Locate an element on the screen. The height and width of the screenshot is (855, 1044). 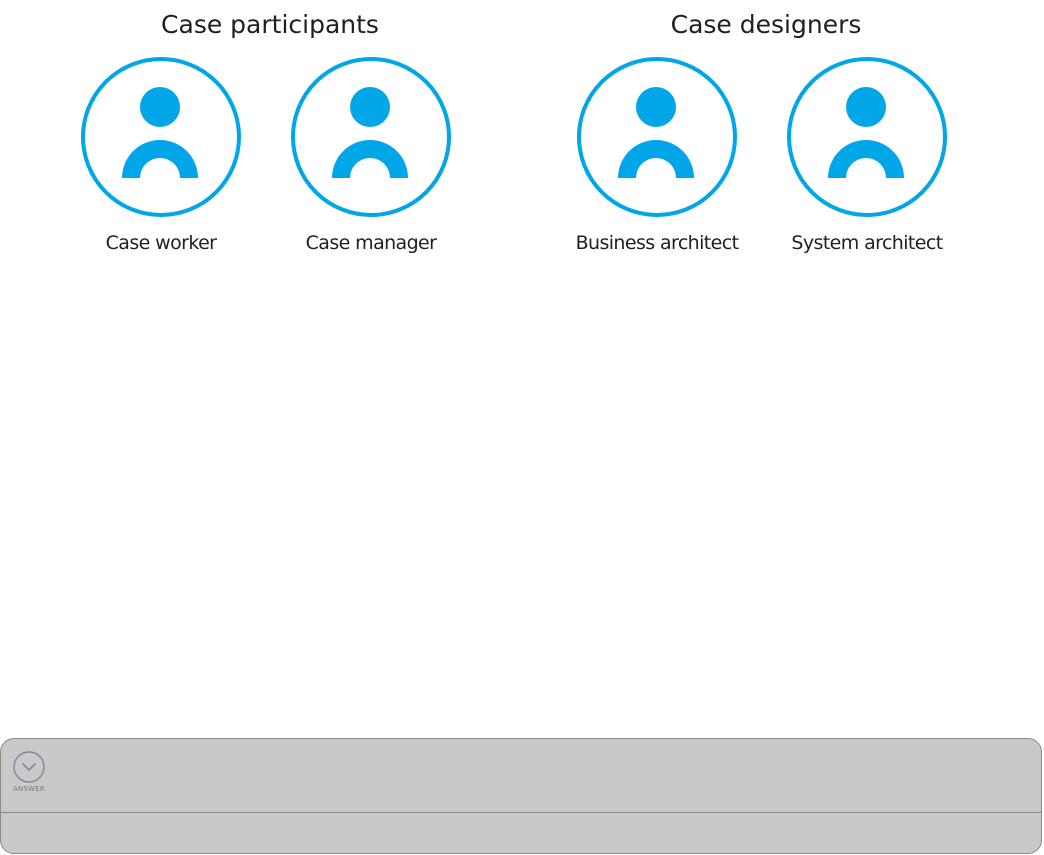
persona-system-architect: System architect is located at coordinates (867, 155).